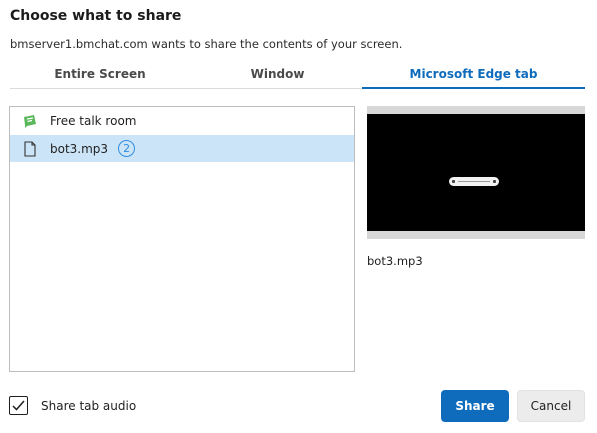  What do you see at coordinates (395, 261) in the screenshot?
I see `preview-label: bot3.mp3` at bounding box center [395, 261].